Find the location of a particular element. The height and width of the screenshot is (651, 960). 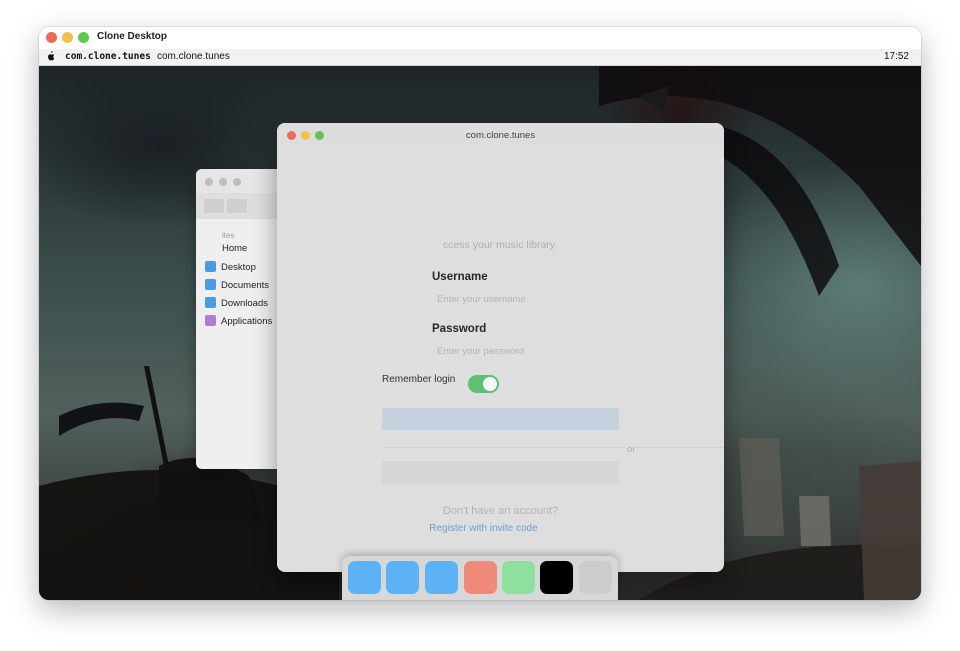

sidebar-item-home: Home is located at coordinates (234, 251).